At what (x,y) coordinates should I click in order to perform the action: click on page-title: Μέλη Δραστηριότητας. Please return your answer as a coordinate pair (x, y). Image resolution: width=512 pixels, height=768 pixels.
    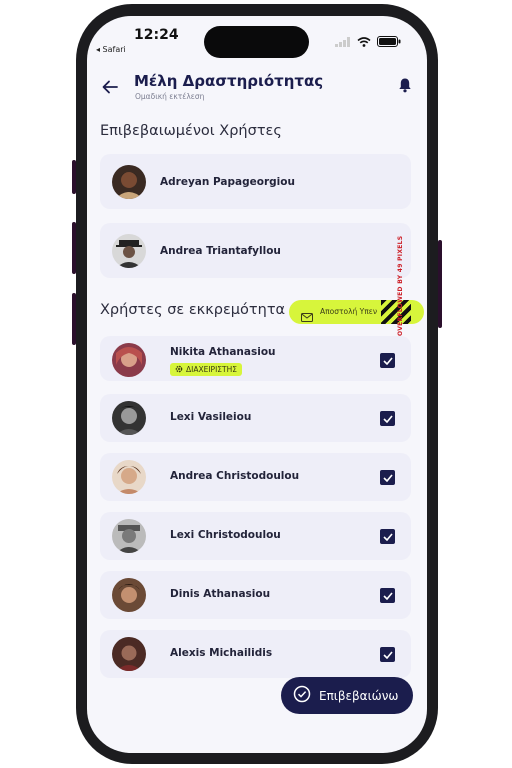
    Looking at the image, I should click on (229, 81).